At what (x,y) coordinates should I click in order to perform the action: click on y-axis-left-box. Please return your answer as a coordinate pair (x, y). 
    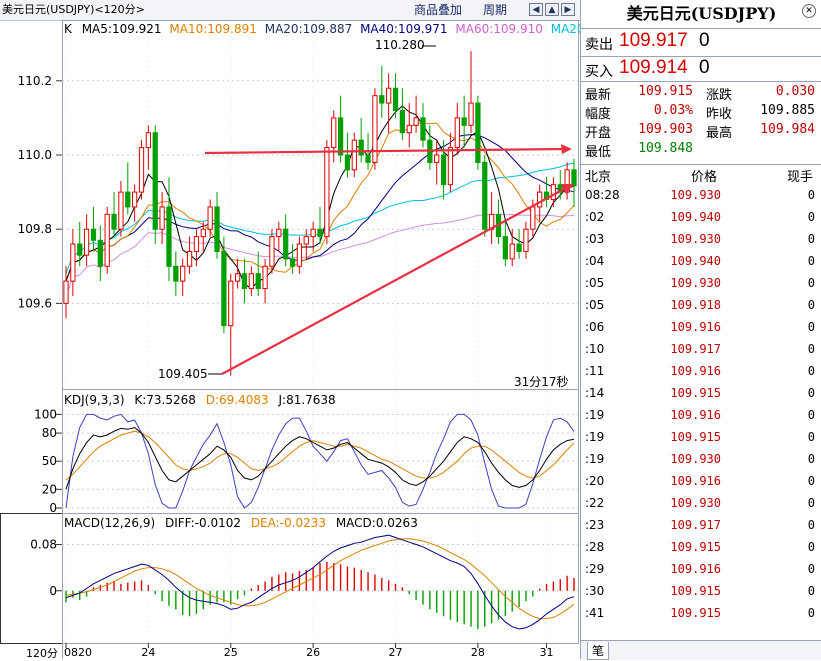
    Looking at the image, I should click on (31, 578).